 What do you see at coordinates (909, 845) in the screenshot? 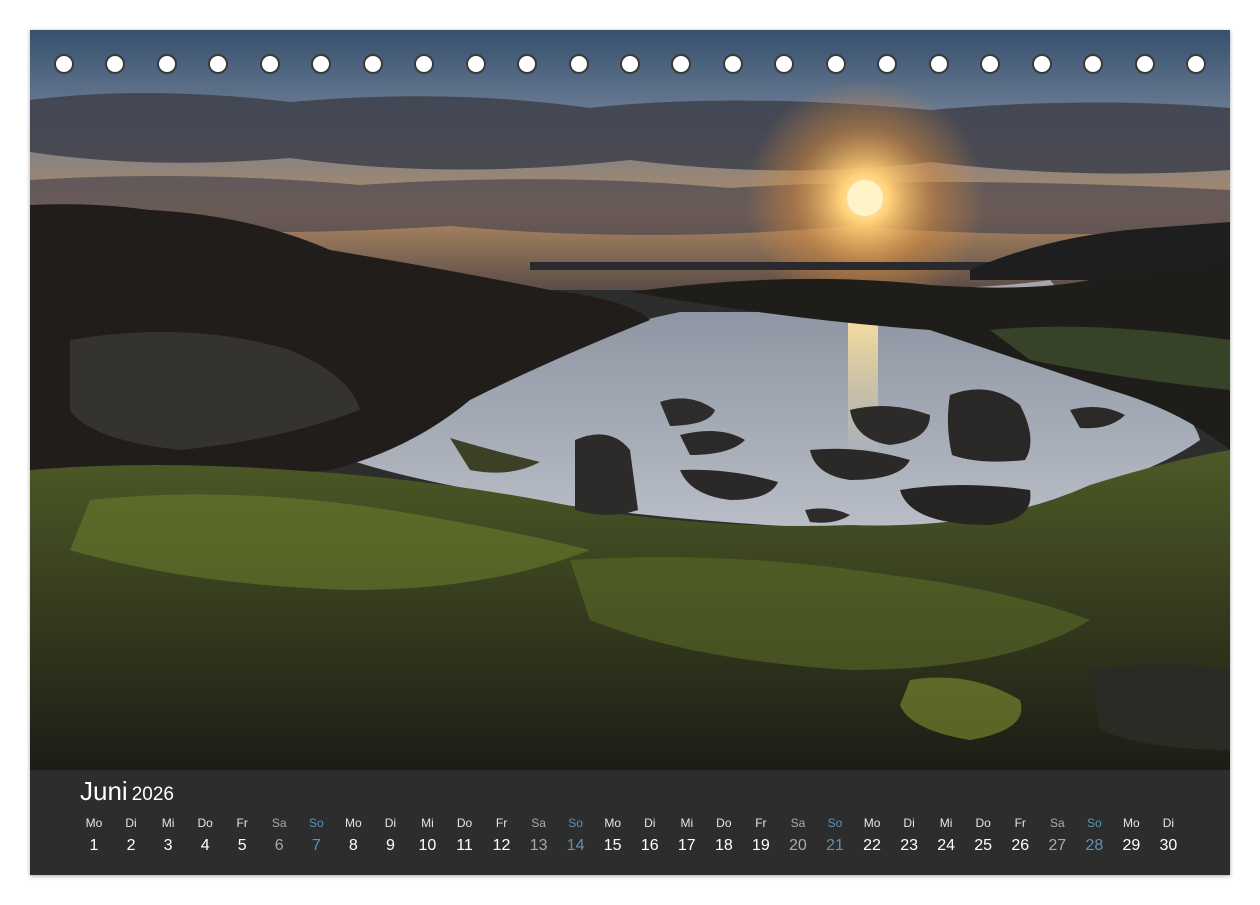
I see `day-number: 23` at bounding box center [909, 845].